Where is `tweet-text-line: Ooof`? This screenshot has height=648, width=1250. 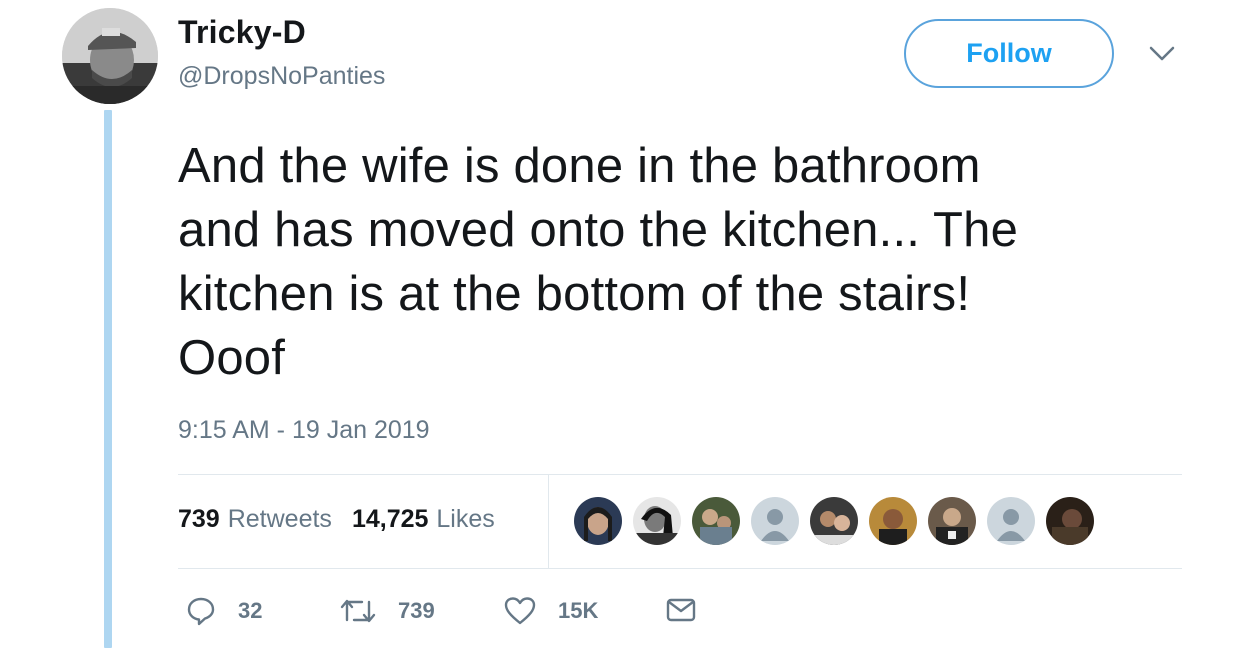
tweet-text-line: Ooof is located at coordinates (232, 358).